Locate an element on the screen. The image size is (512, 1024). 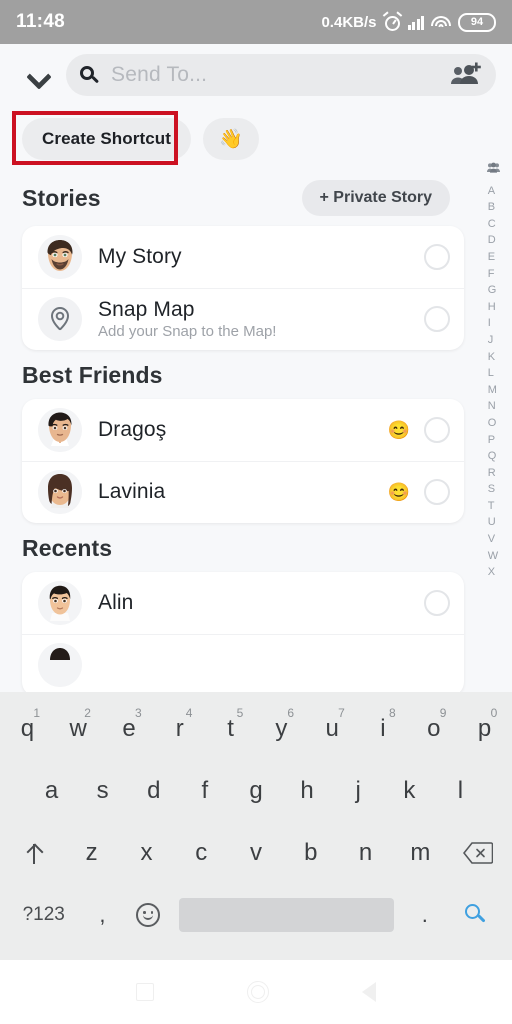
list-item: Lavinia 😊 is located at coordinates (243, 492).